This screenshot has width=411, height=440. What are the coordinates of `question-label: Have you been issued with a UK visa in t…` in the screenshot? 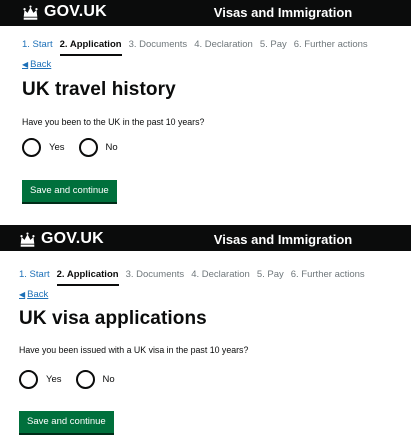 It's located at (134, 350).